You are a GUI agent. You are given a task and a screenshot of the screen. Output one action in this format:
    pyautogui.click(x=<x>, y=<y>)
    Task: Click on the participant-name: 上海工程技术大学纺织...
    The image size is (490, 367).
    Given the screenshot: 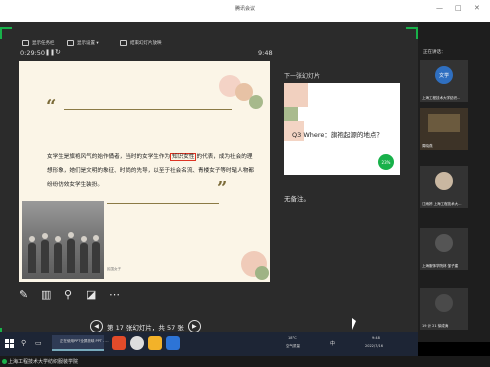 What is the action you would take?
    pyautogui.click(x=441, y=98)
    